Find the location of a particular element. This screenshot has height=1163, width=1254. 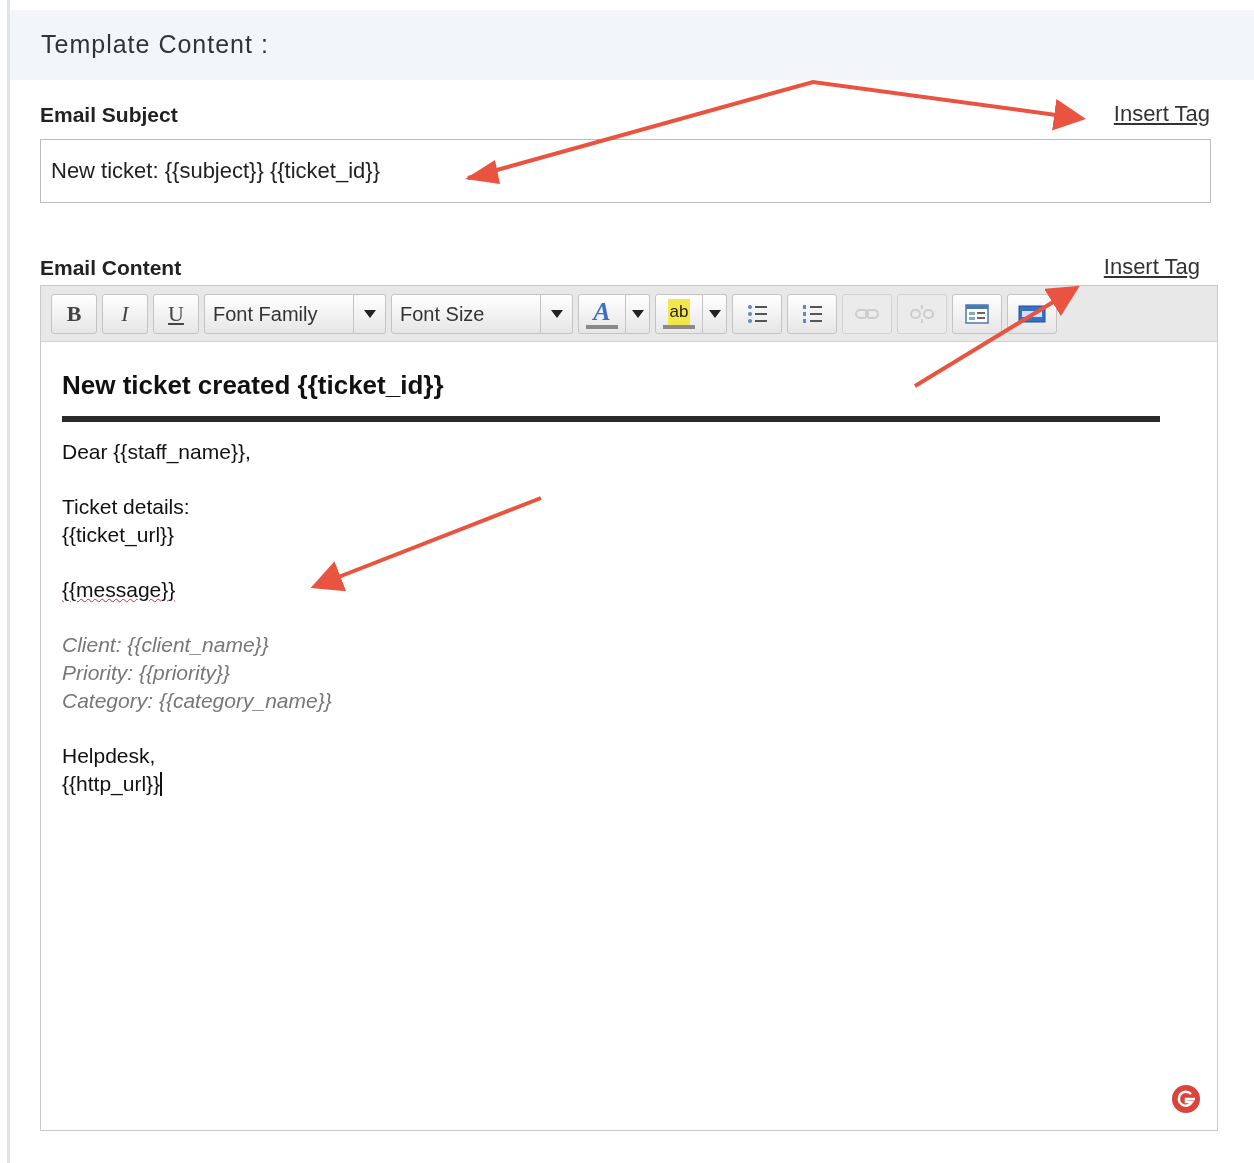

email-heading: New ticket created {{ticket_id}} is located at coordinates (253, 385).